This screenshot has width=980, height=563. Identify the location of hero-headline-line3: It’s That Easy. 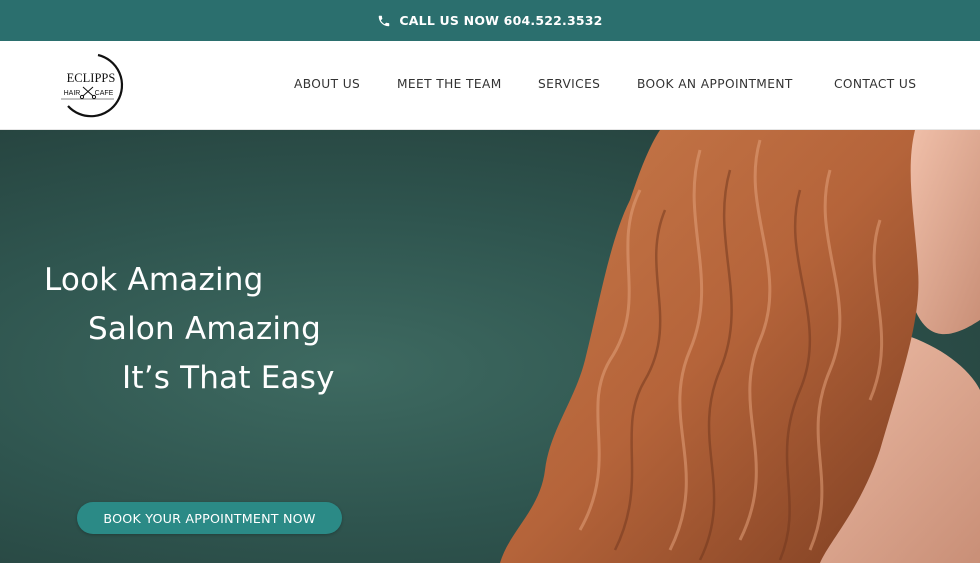
(228, 378).